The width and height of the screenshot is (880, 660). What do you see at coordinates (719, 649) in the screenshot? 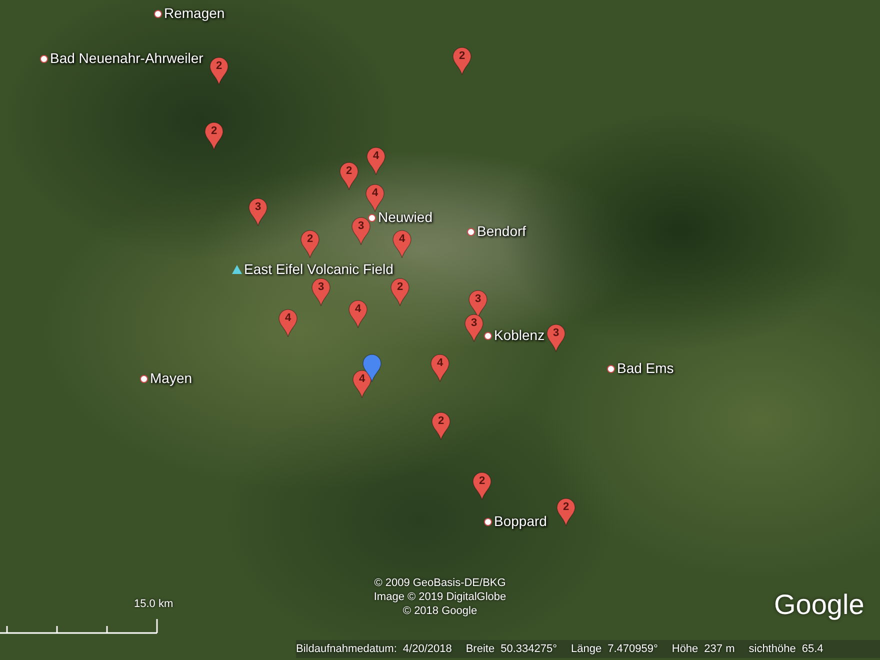
I see `status-value: 237 m` at bounding box center [719, 649].